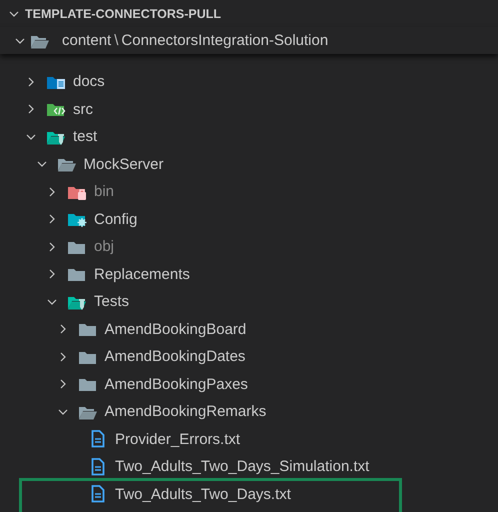  I want to click on sticky-folder-row: content \ ConnectorsIntegration-Solution, so click(249, 40).